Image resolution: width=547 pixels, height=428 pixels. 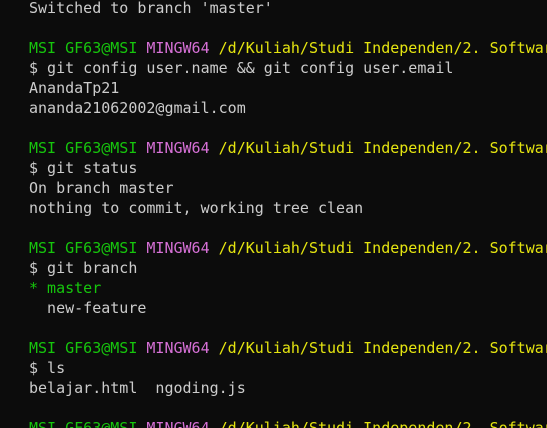 What do you see at coordinates (151, 8) in the screenshot?
I see `output-line: Switched to branch 'master'` at bounding box center [151, 8].